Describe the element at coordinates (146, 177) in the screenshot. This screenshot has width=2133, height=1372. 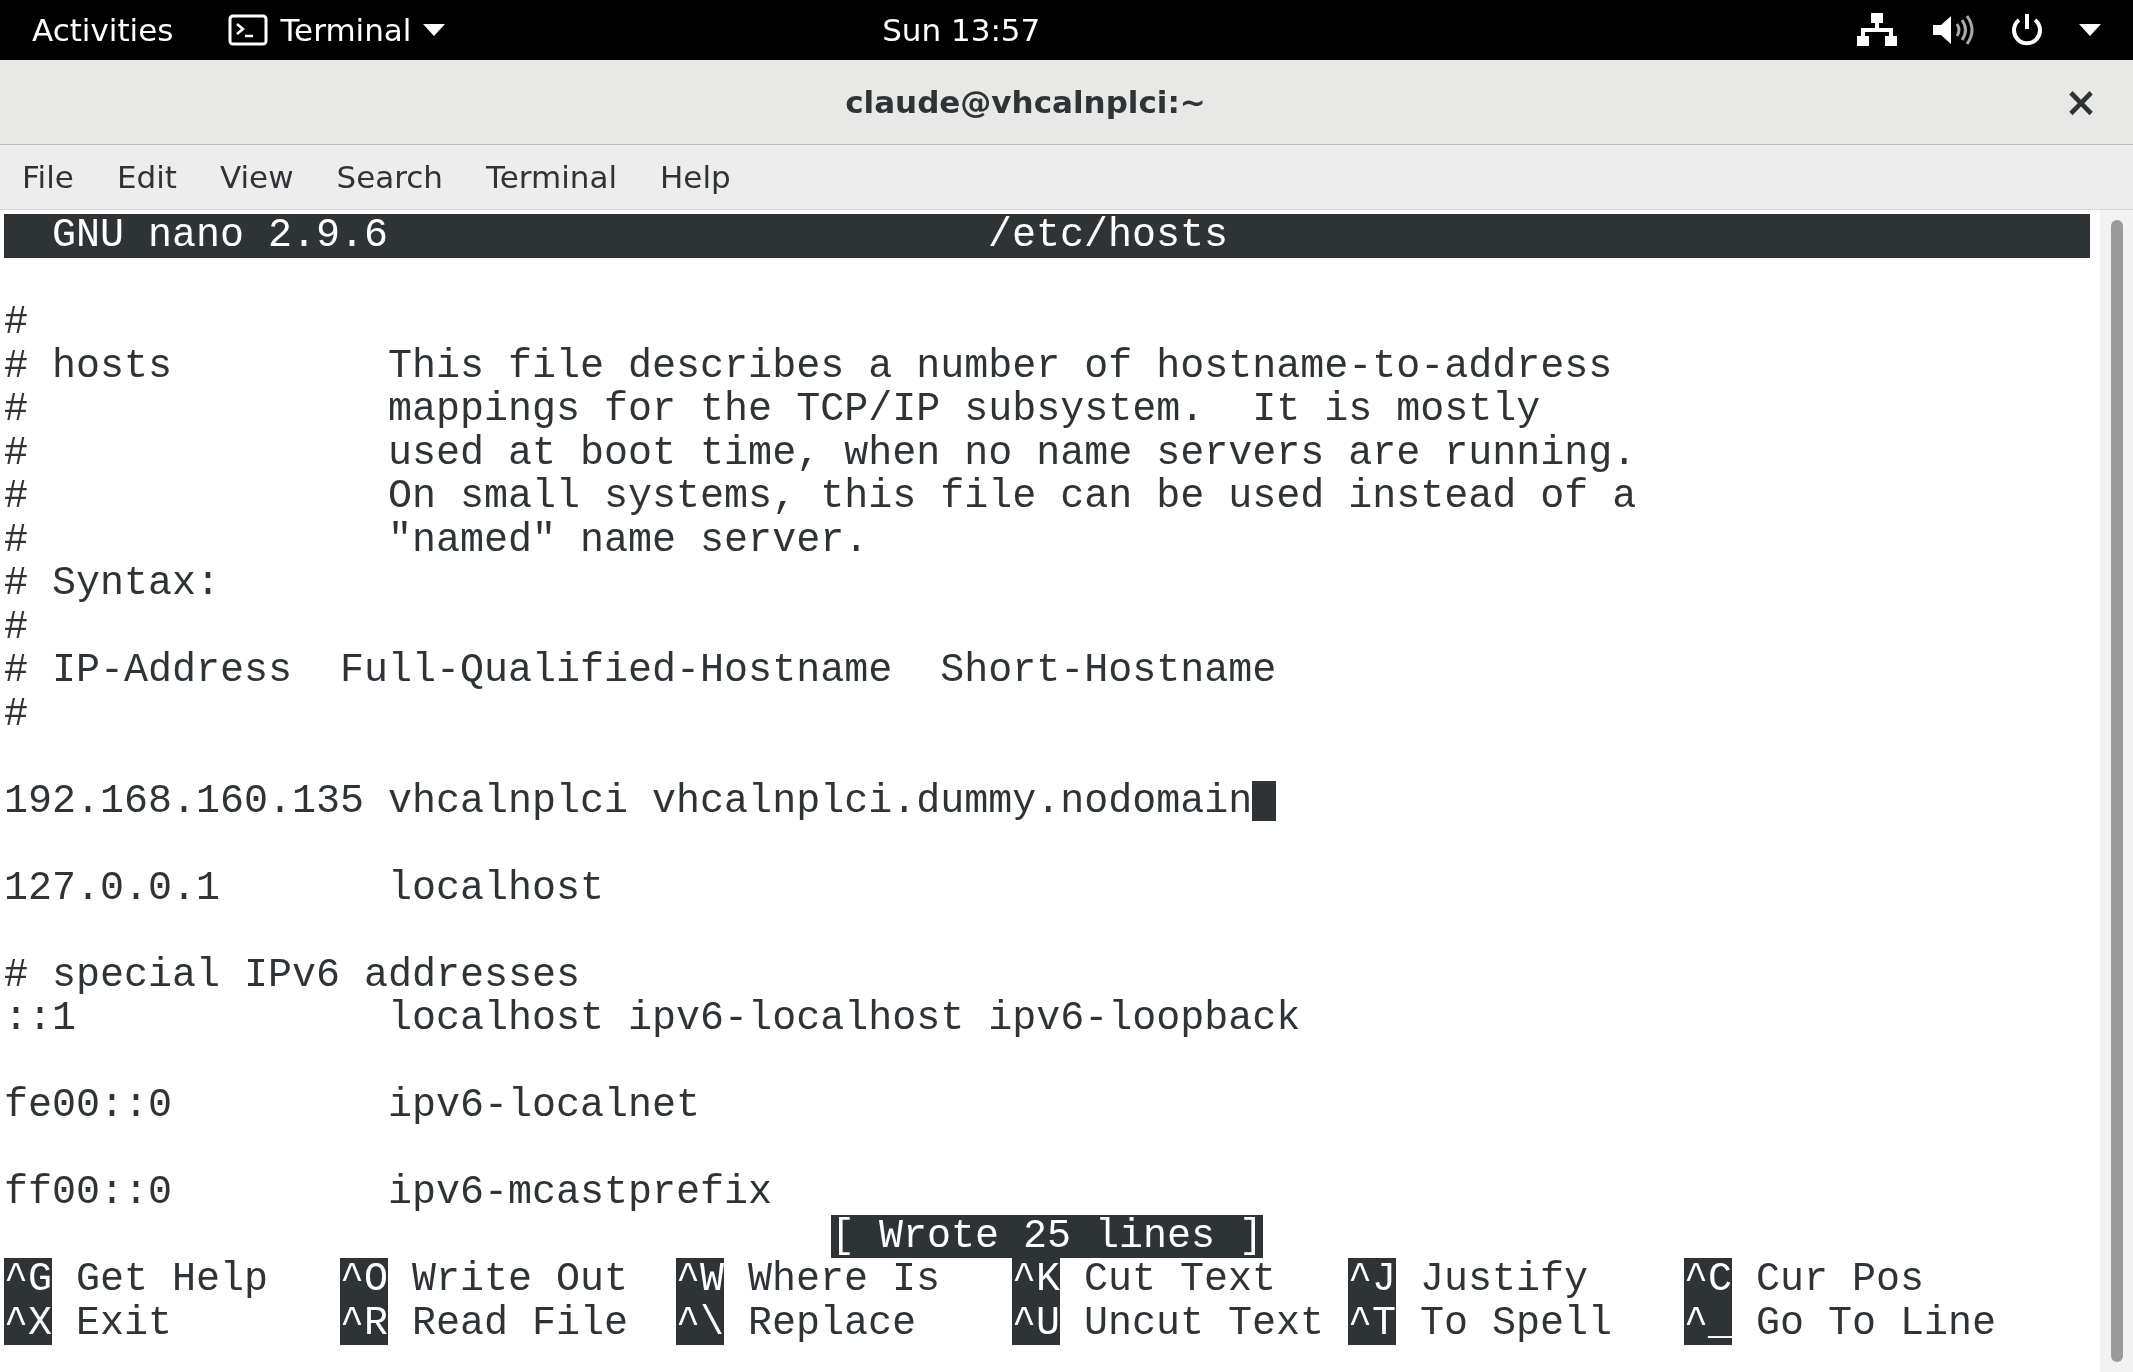
I see `menu-item: Edit` at that location.